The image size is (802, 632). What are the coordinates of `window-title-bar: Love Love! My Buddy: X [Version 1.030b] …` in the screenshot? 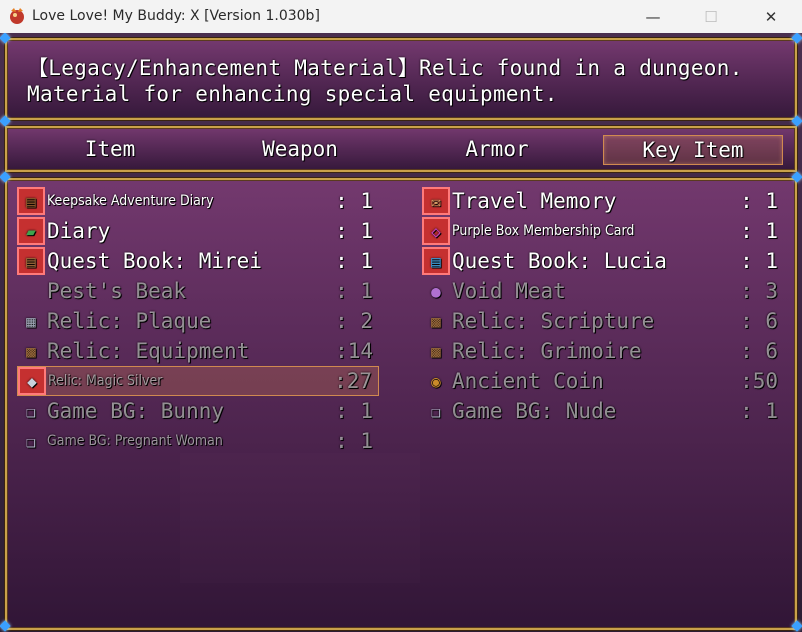 It's located at (401, 17).